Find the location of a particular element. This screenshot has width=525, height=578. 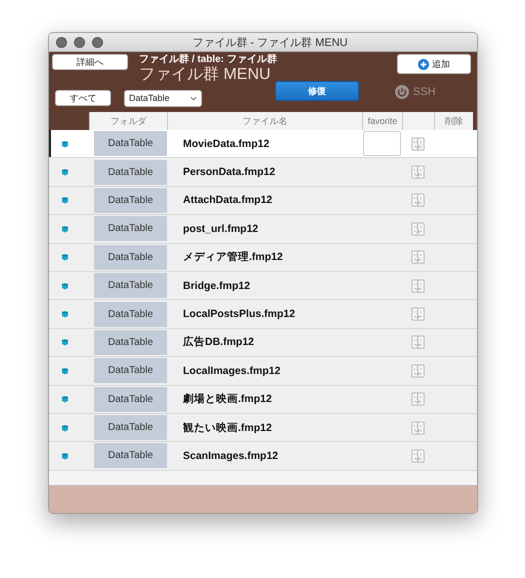

all-button: すべて is located at coordinates (83, 98).